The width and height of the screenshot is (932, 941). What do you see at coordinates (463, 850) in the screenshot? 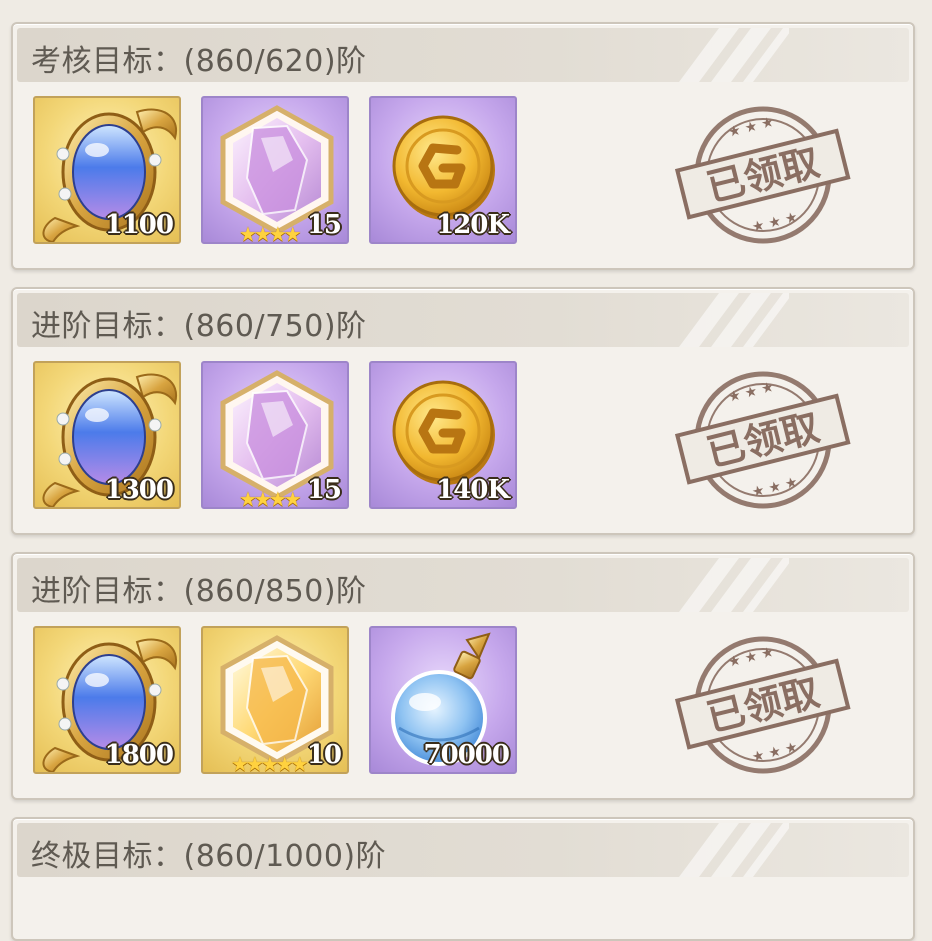
I see `goal-card-header: 终极目标：(860/1000)阶` at bounding box center [463, 850].